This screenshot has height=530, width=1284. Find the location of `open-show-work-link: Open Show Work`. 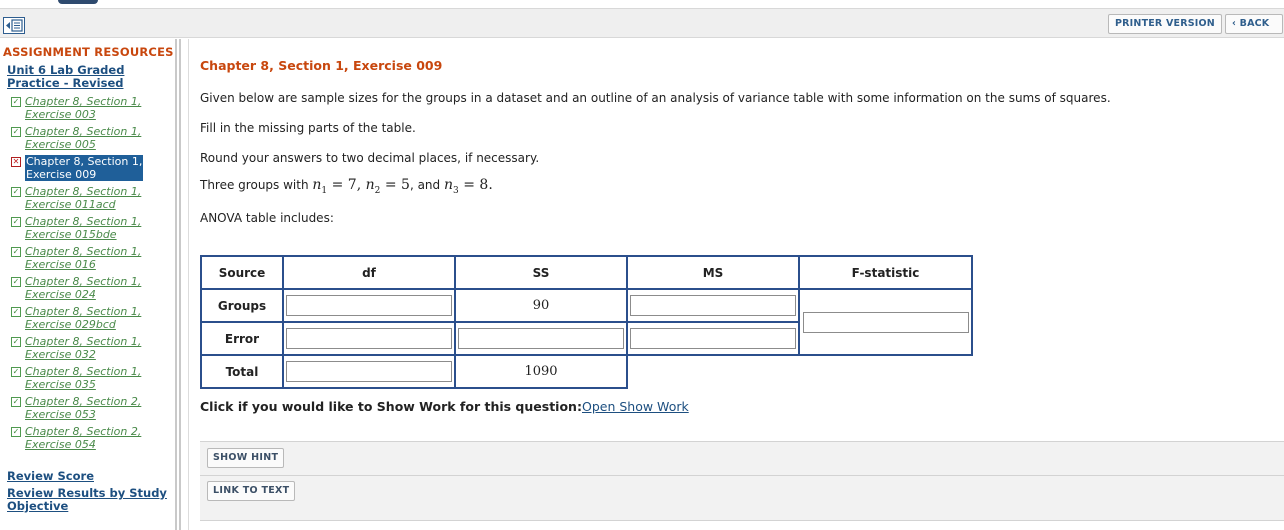

open-show-work-link: Open Show Work is located at coordinates (635, 406).